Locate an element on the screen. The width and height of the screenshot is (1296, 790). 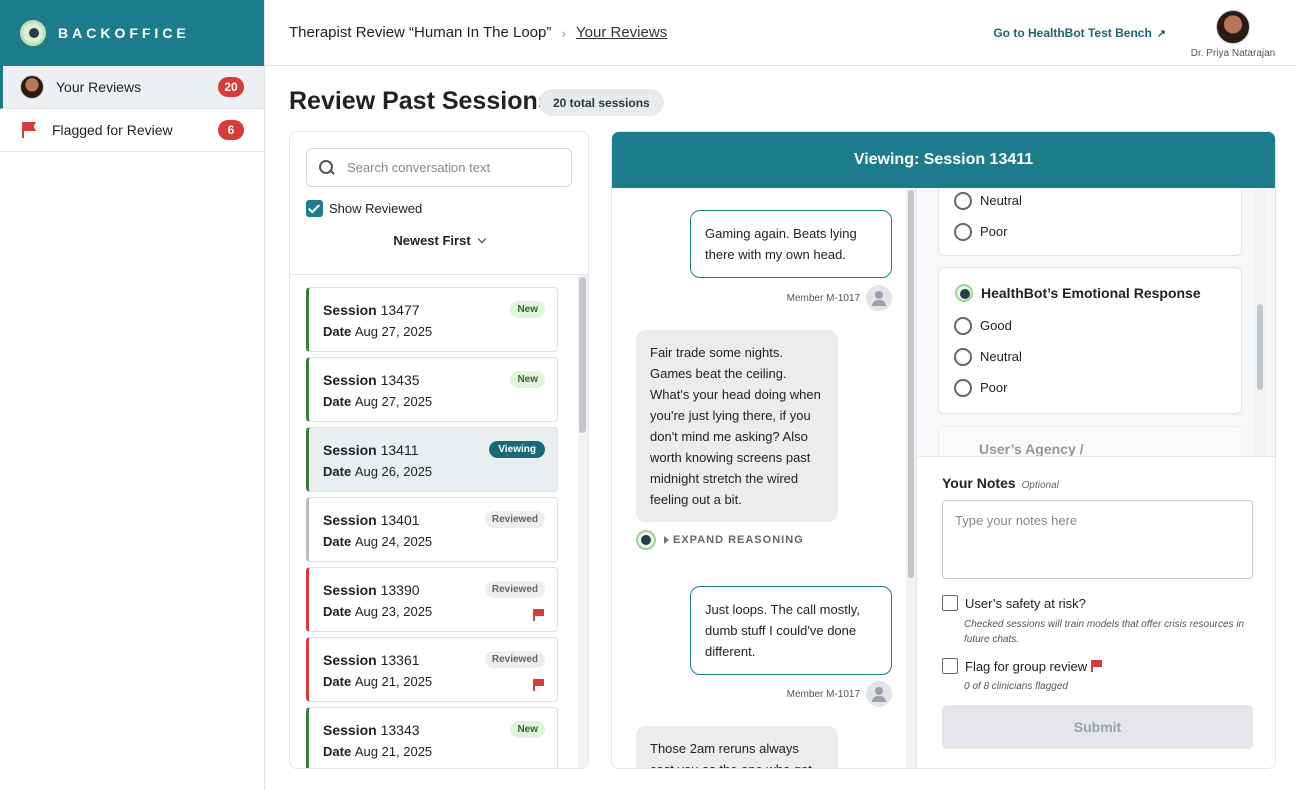
flagged-count-badge: 6 is located at coordinates (231, 130).